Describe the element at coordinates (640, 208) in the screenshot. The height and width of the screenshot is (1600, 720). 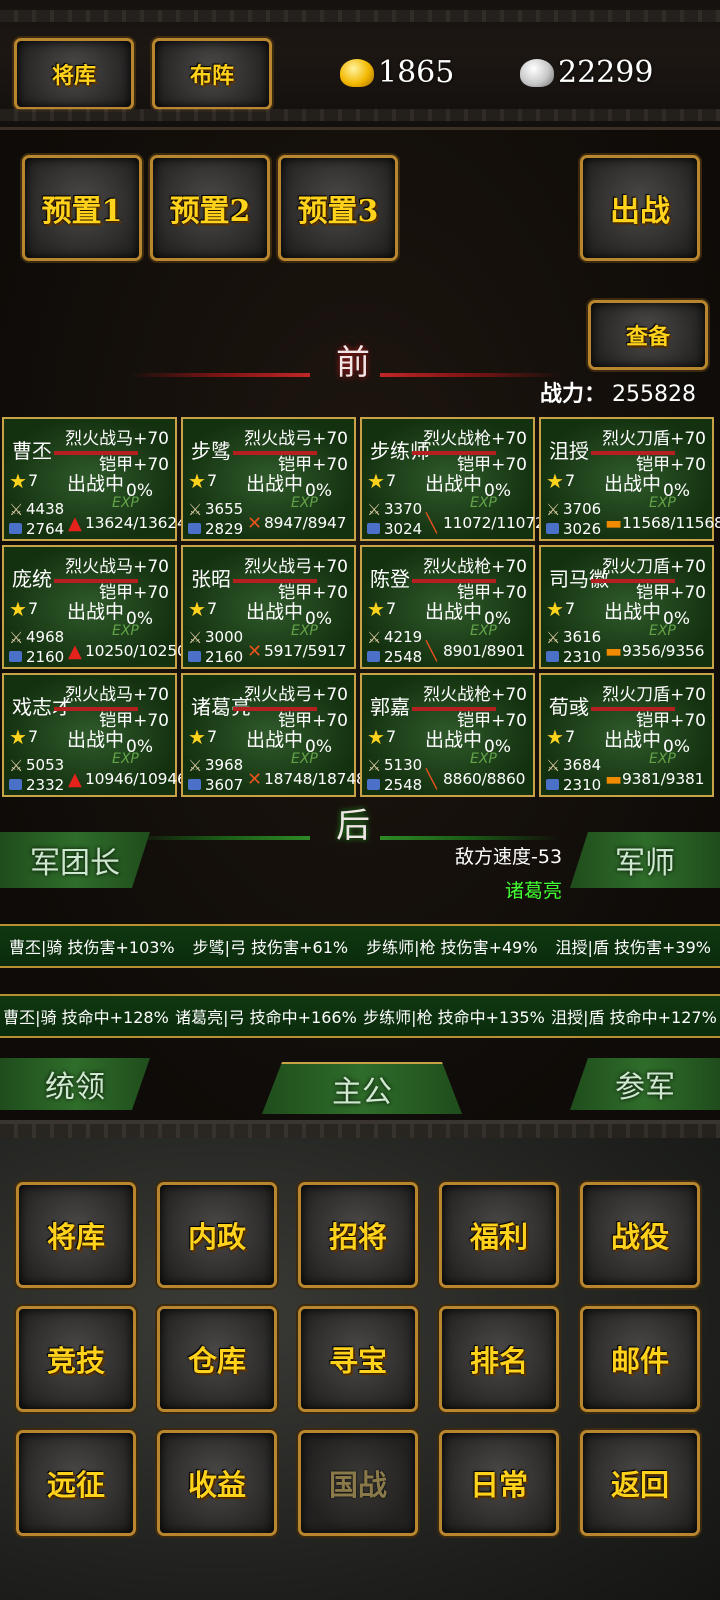
I see `battle-button: 出战` at that location.